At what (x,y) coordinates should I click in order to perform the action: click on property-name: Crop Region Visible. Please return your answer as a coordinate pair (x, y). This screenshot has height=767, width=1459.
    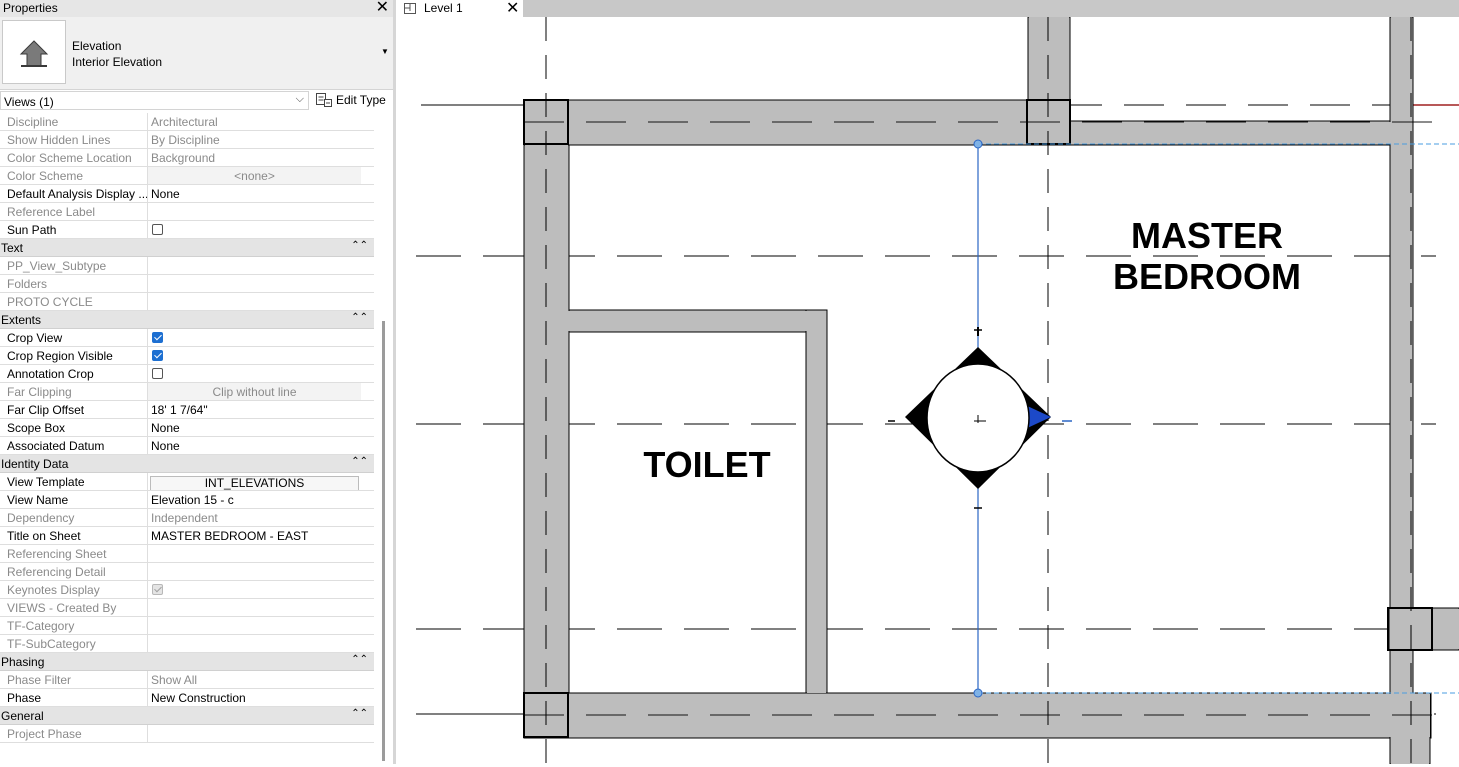
    Looking at the image, I should click on (60, 356).